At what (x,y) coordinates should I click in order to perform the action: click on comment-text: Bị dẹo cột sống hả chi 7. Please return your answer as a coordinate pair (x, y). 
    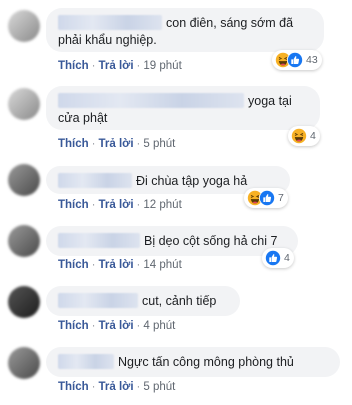
    Looking at the image, I should click on (211, 241).